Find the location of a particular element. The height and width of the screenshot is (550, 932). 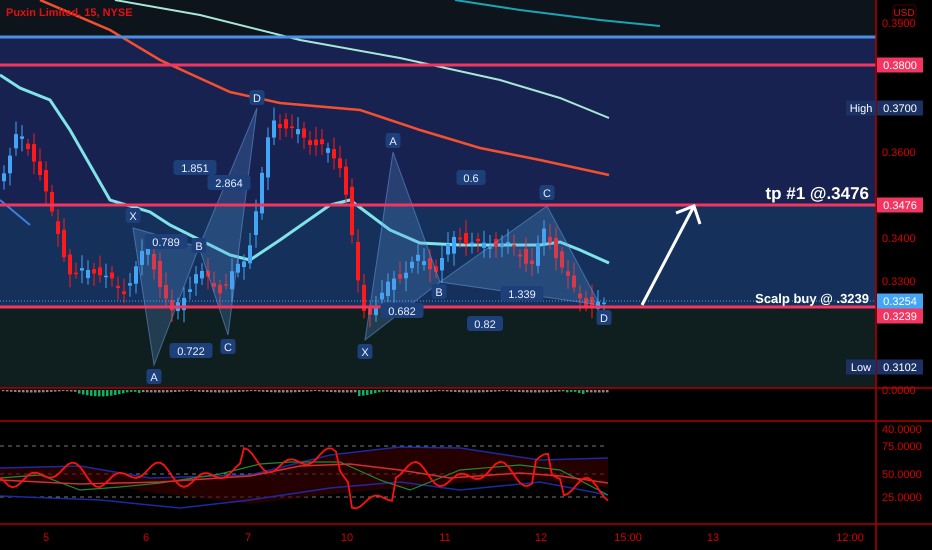

axis-label: 11 is located at coordinates (445, 538).